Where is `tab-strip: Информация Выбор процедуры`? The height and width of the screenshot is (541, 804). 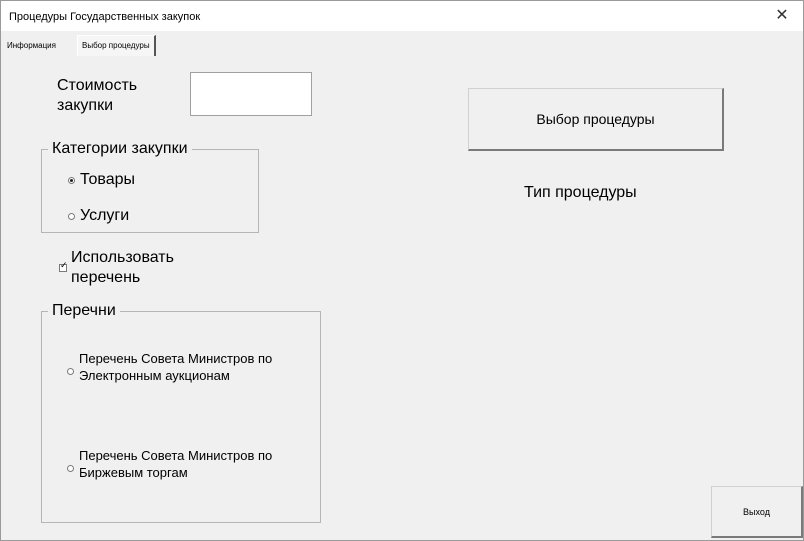
tab-strip: Информация Выбор процедуры is located at coordinates (402, 45).